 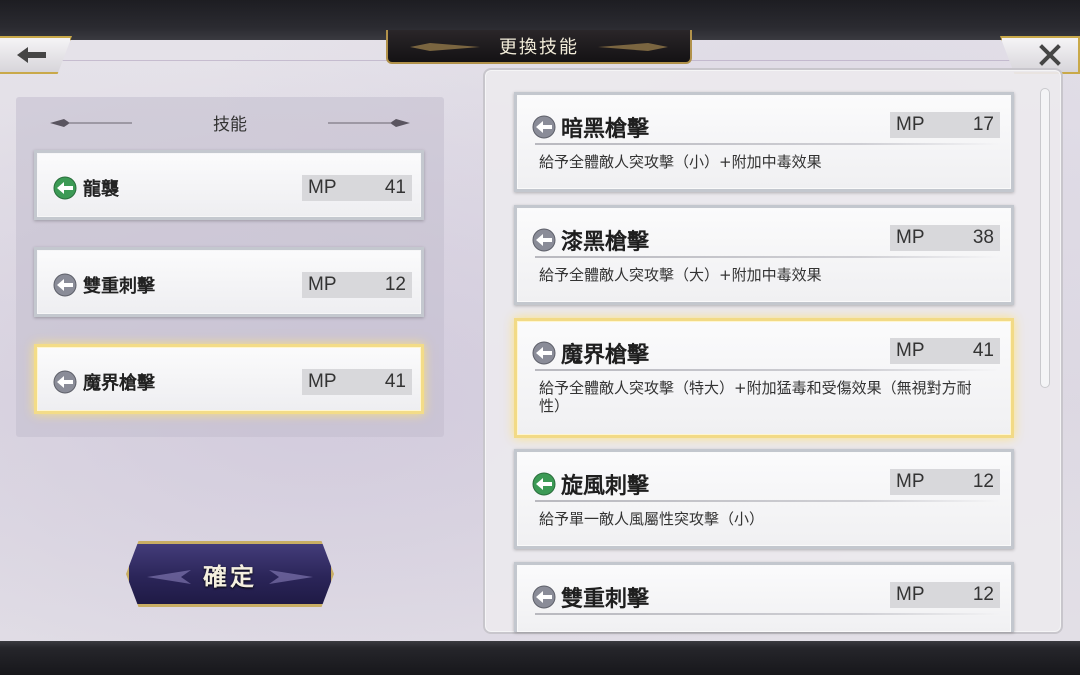 What do you see at coordinates (983, 124) in the screenshot?
I see `mp-value: 17` at bounding box center [983, 124].